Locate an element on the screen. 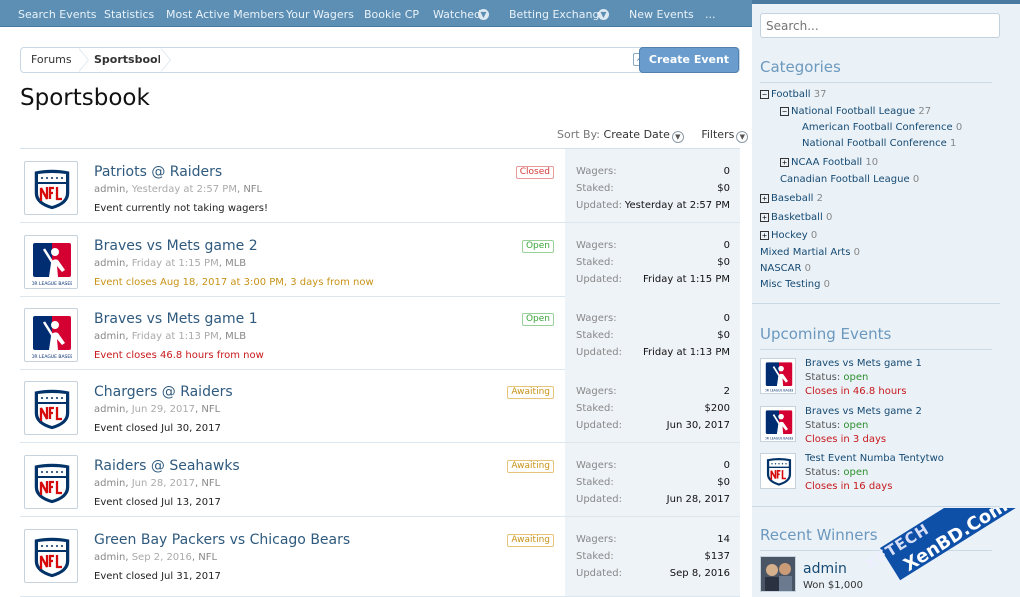 The image size is (1020, 597). category-label: Mixed Martial Arts is located at coordinates (805, 252).